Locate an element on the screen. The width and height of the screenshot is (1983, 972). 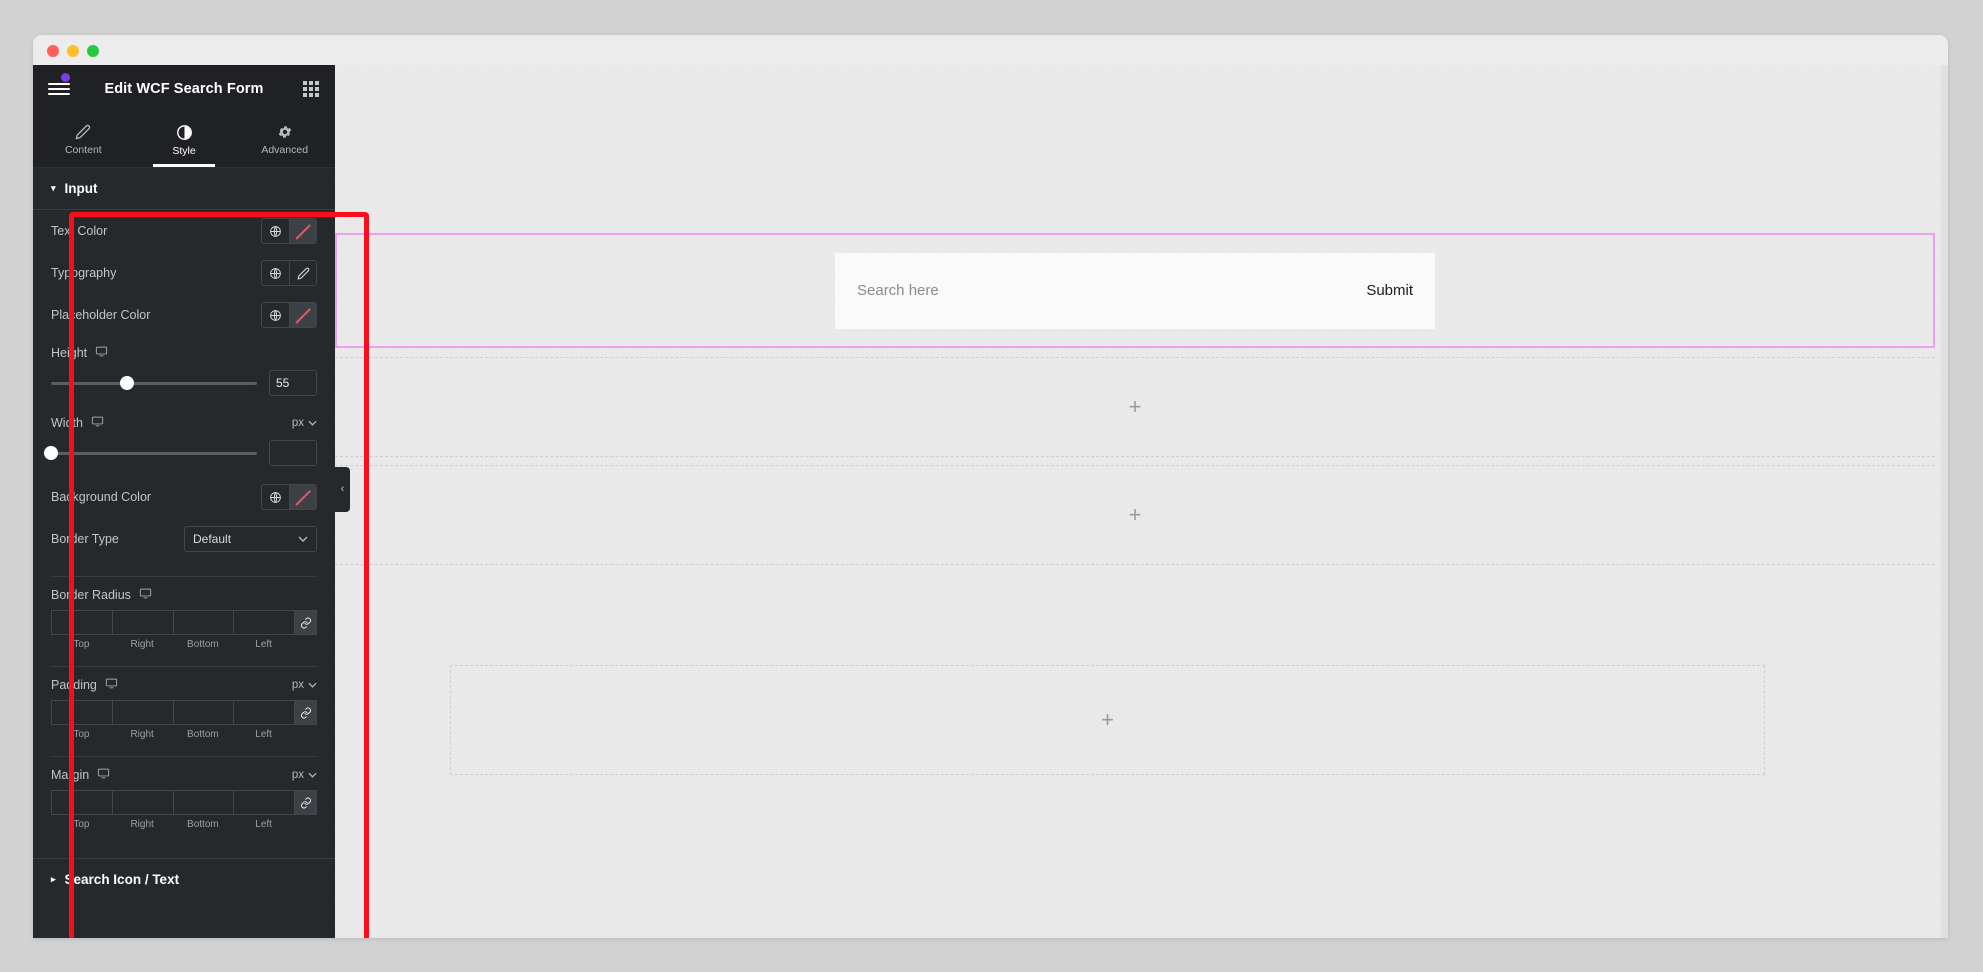
padding-right-input is located at coordinates (142, 712).